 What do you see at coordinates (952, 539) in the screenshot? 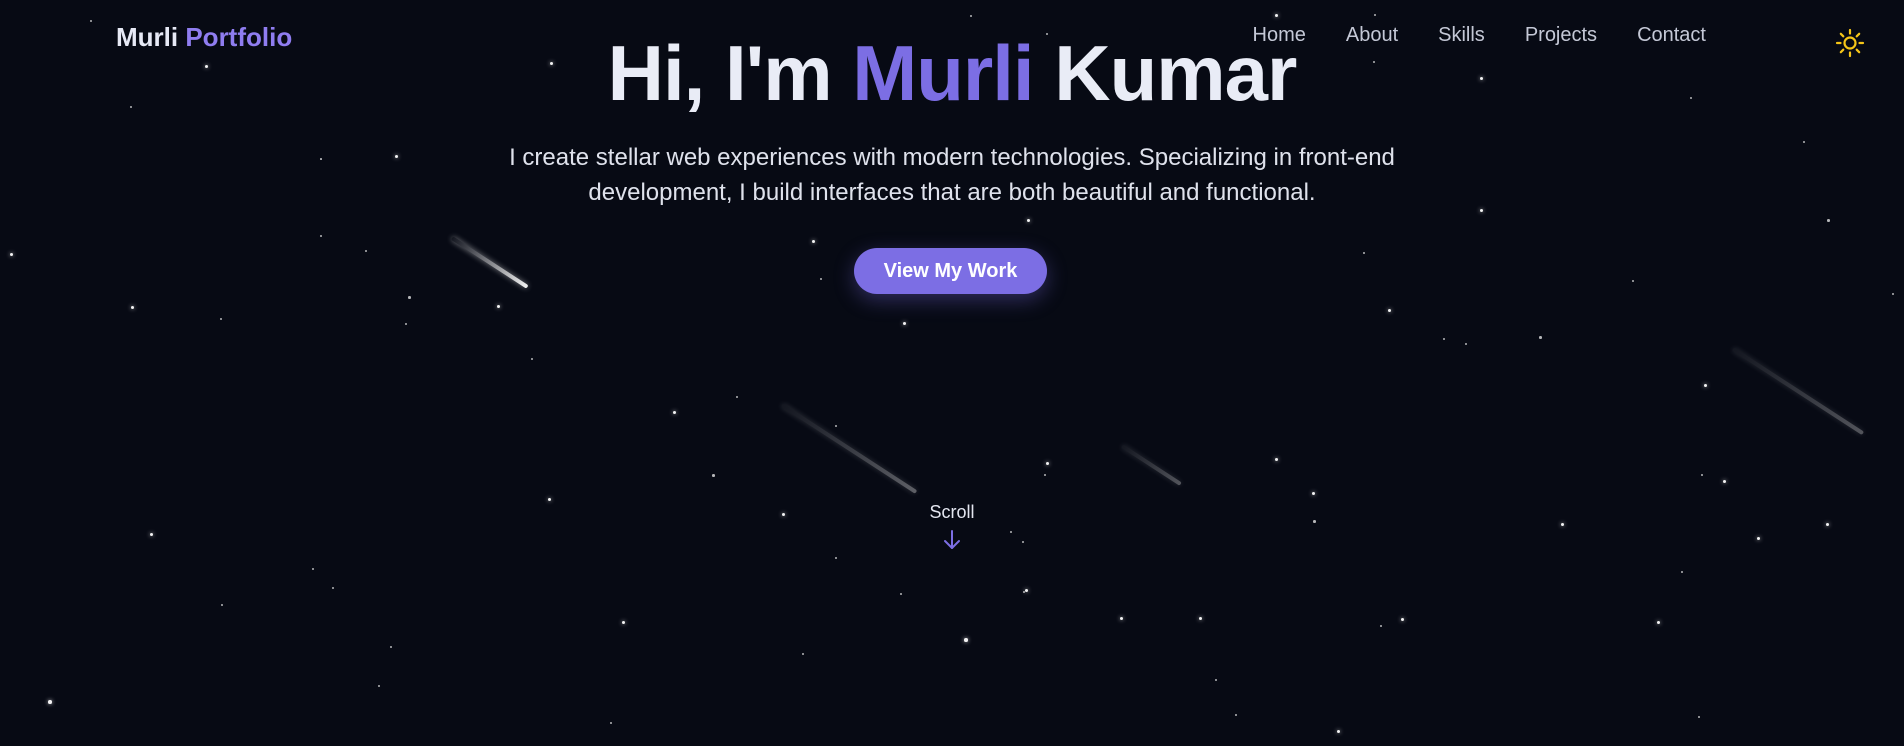
I see `arrow-down-icon` at bounding box center [952, 539].